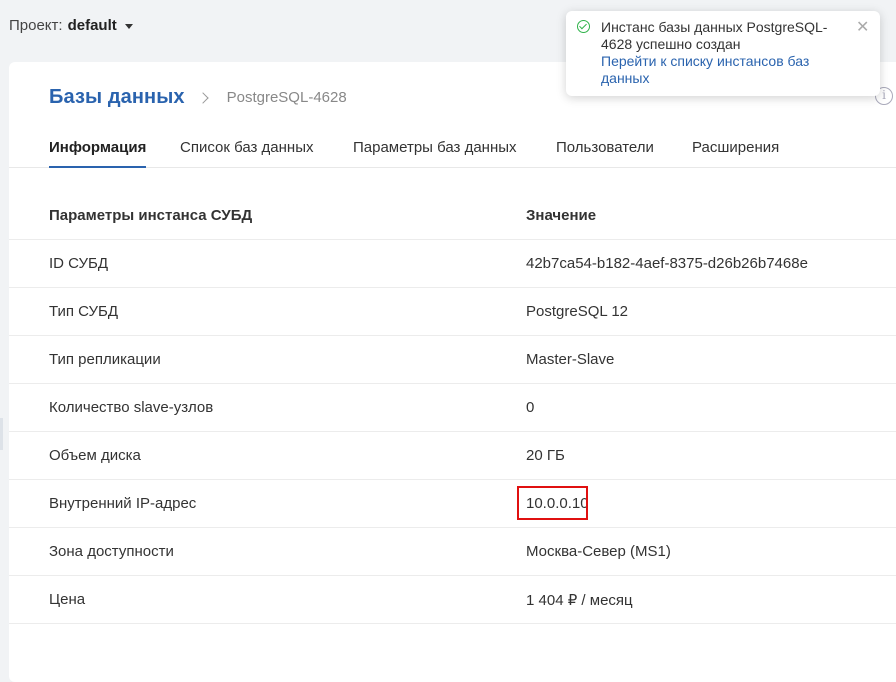 This screenshot has width=896, height=682. I want to click on param-name: Внутренний IP-адрес, so click(123, 503).